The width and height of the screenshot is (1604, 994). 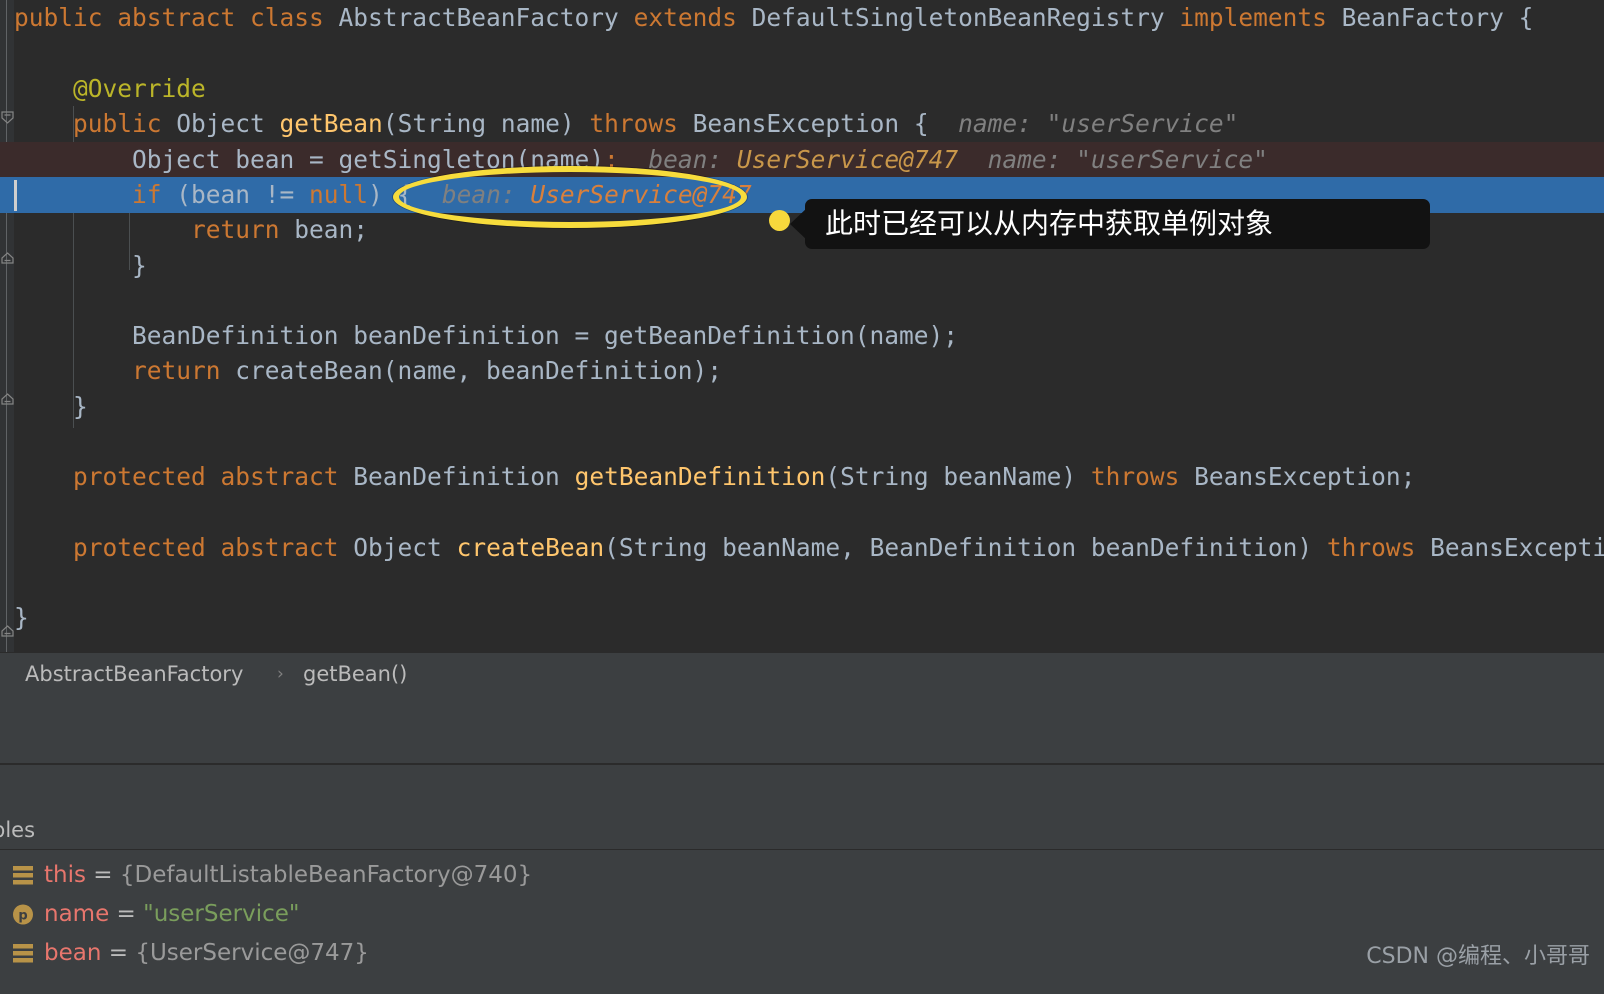 What do you see at coordinates (779, 220) in the screenshot?
I see `callout-dot-marker` at bounding box center [779, 220].